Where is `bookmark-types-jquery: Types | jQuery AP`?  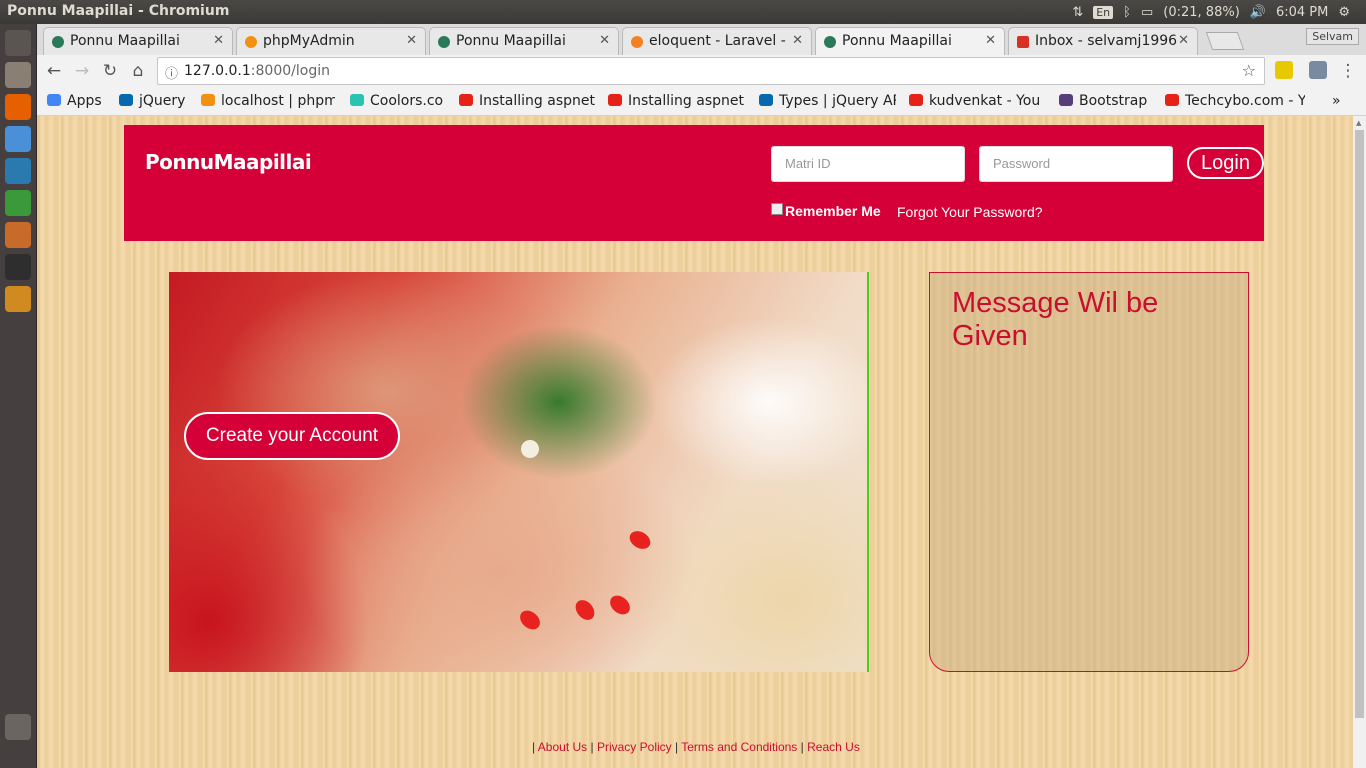 bookmark-types-jquery: Types | jQuery AP is located at coordinates (827, 101).